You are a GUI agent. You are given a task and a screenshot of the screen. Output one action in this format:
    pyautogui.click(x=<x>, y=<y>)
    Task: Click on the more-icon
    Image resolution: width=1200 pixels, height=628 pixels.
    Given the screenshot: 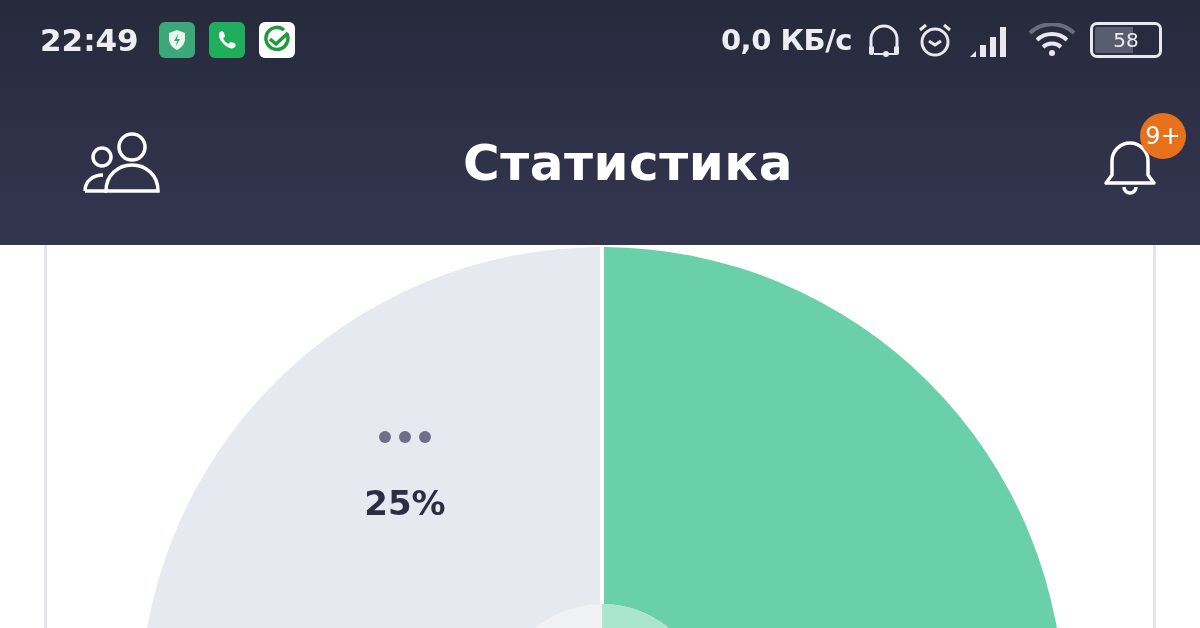 What is the action you would take?
    pyautogui.click(x=405, y=437)
    